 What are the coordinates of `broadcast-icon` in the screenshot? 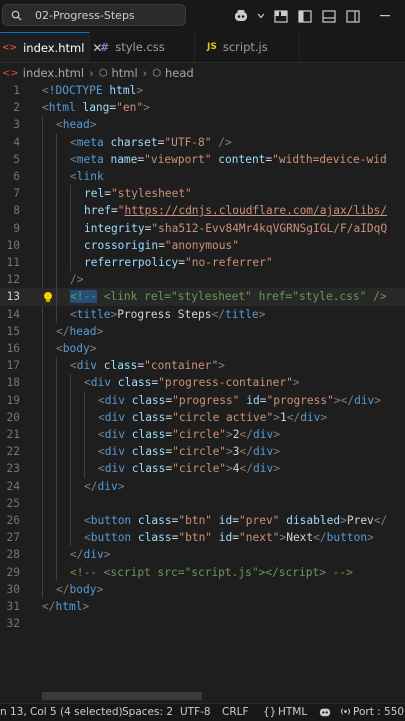 It's located at (345, 713).